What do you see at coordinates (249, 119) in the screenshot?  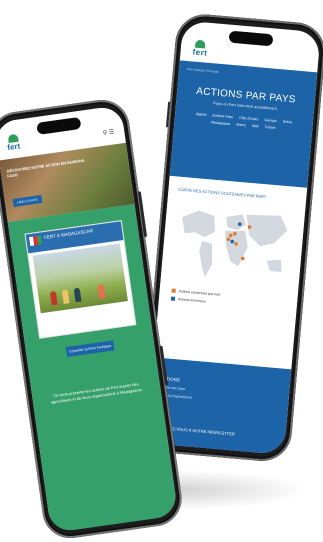 I see `tab-country: Côte d'Ivoire` at bounding box center [249, 119].